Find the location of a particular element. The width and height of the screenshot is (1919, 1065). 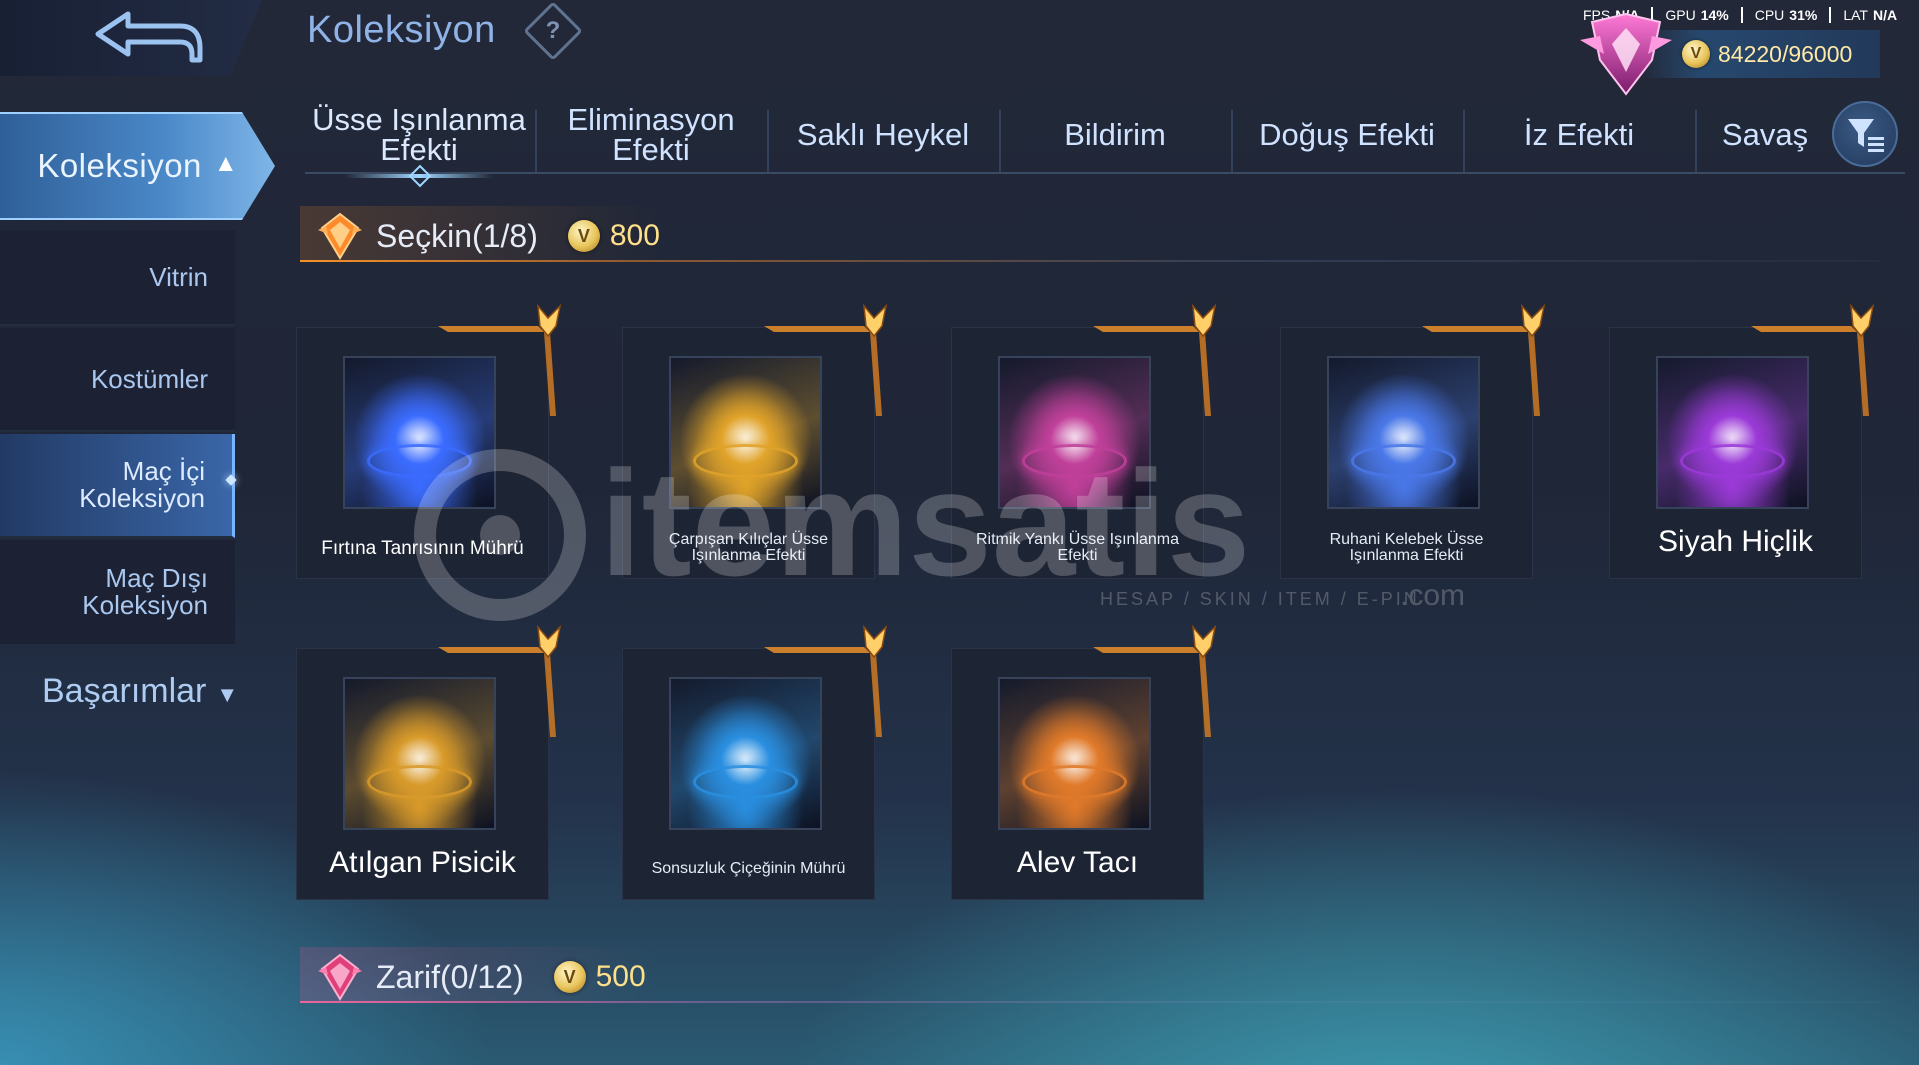

collection-card: Çarpışan Kılıçlar Üsse Işınlanma Efekti is located at coordinates (755, 441).